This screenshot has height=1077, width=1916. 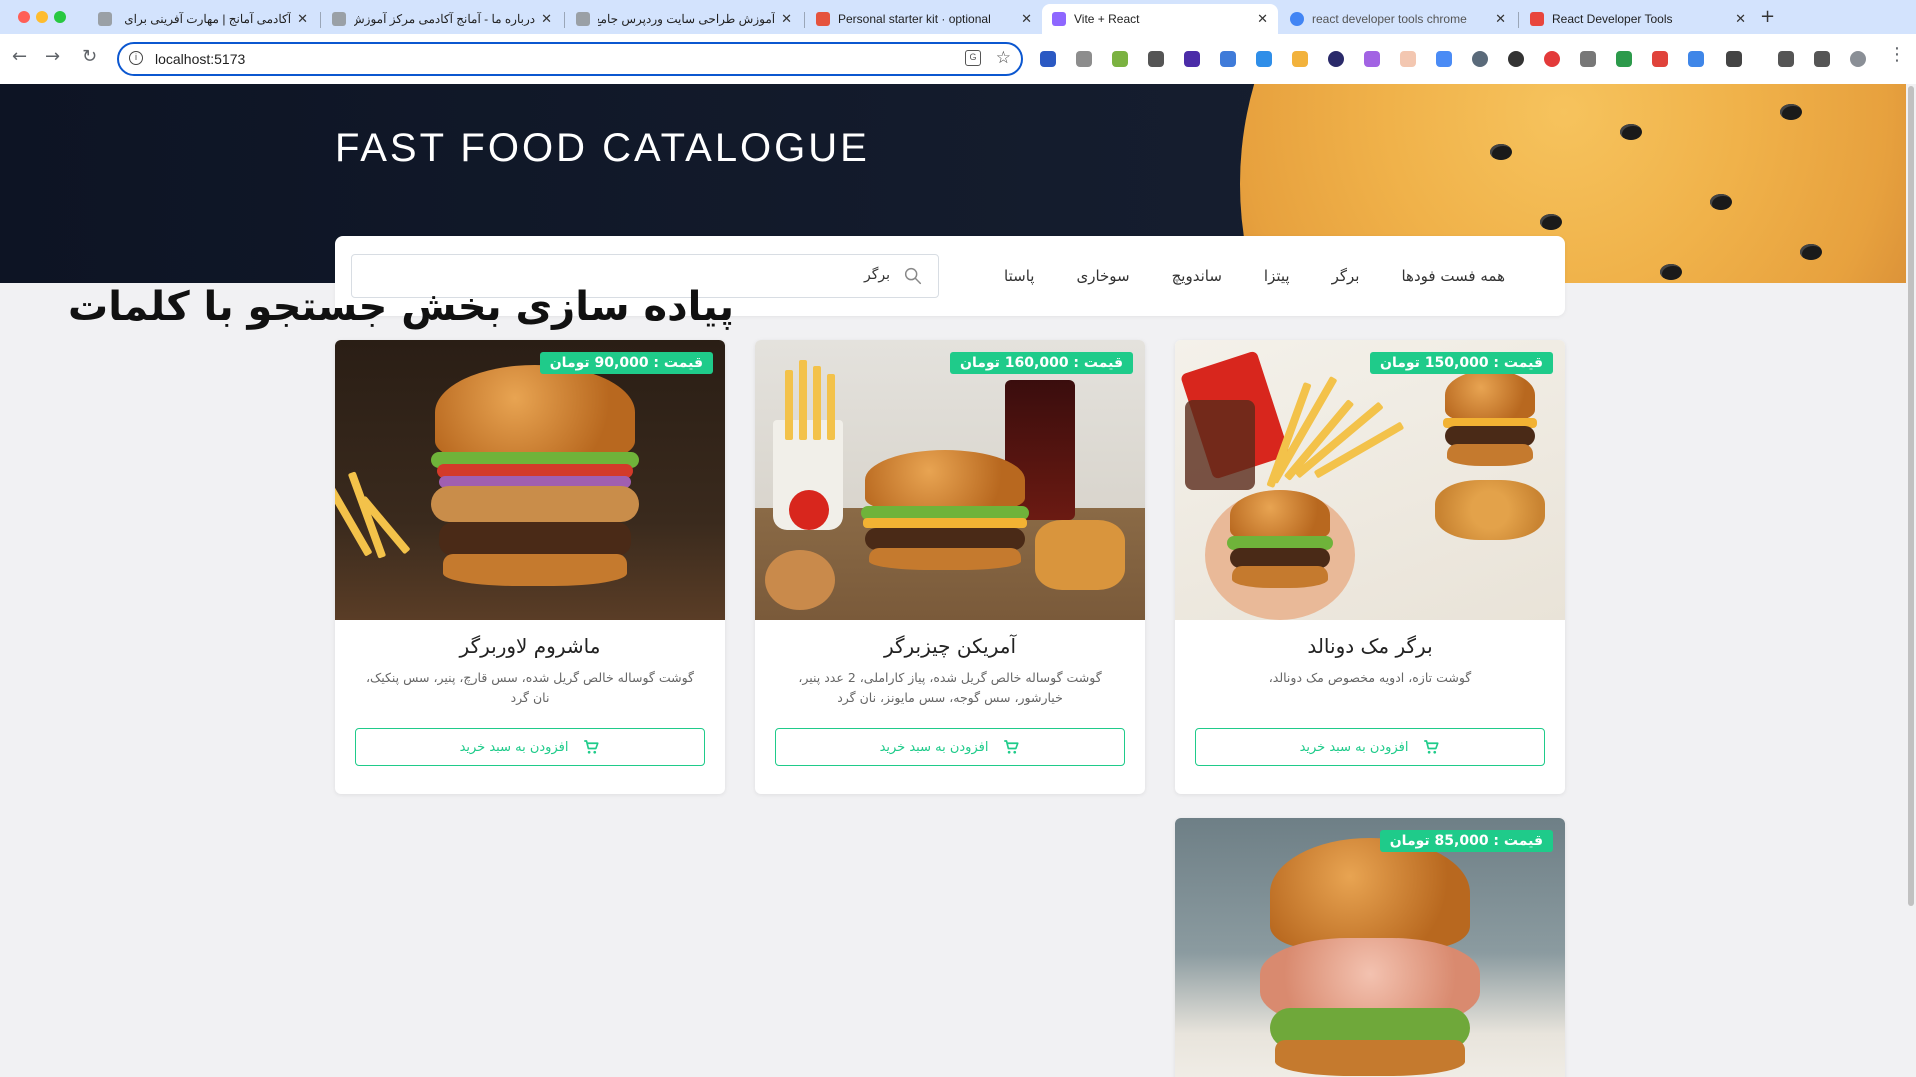 I want to click on translate-icon: G, so click(x=973, y=58).